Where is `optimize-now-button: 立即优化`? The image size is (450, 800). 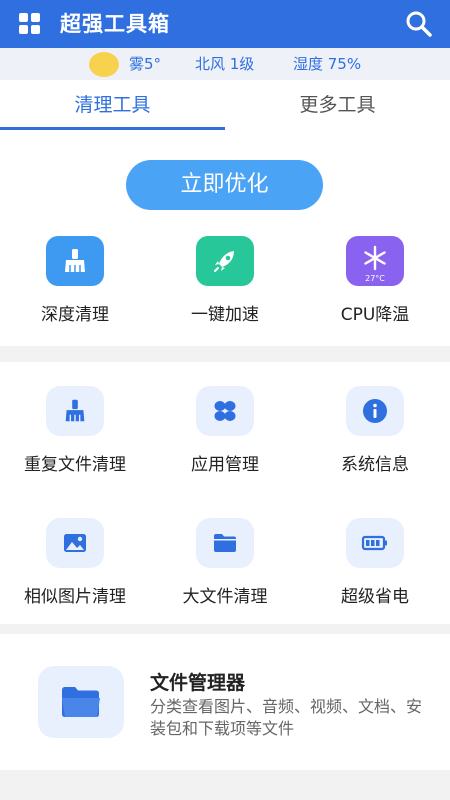
optimize-now-button: 立即优化 is located at coordinates (224, 185).